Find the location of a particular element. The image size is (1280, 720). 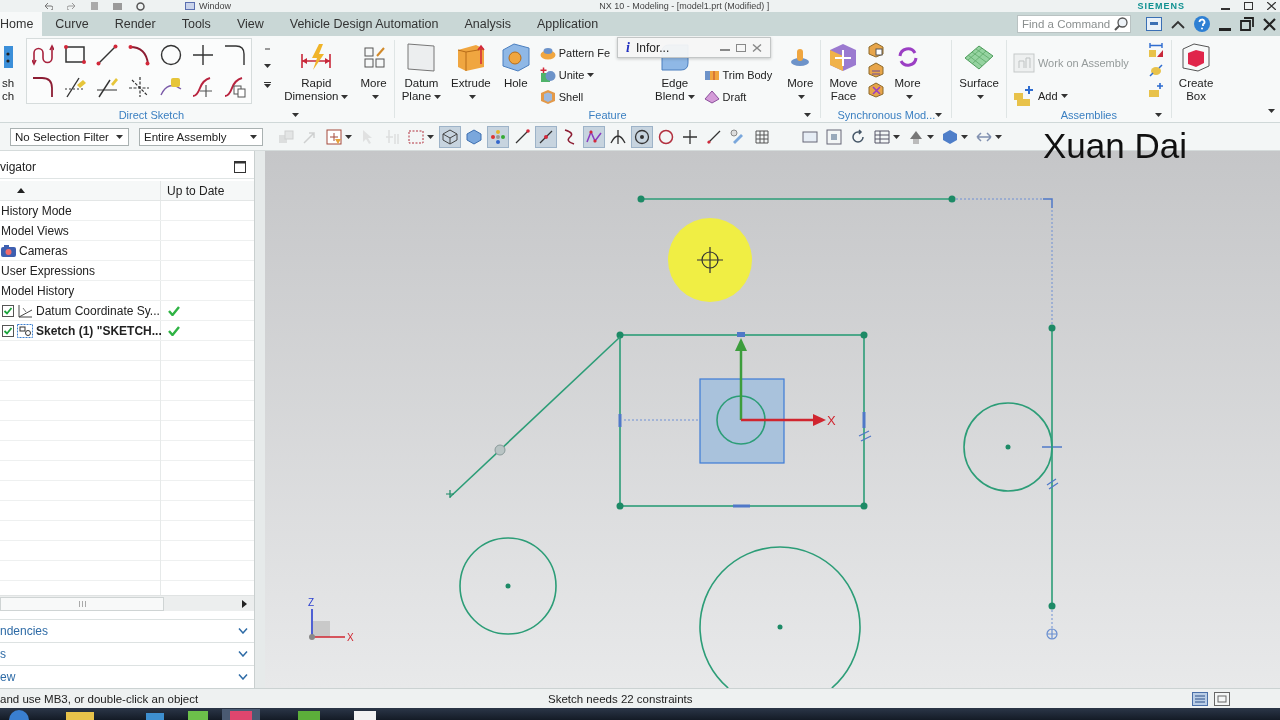

tree-node: Model Views is located at coordinates (35, 230).